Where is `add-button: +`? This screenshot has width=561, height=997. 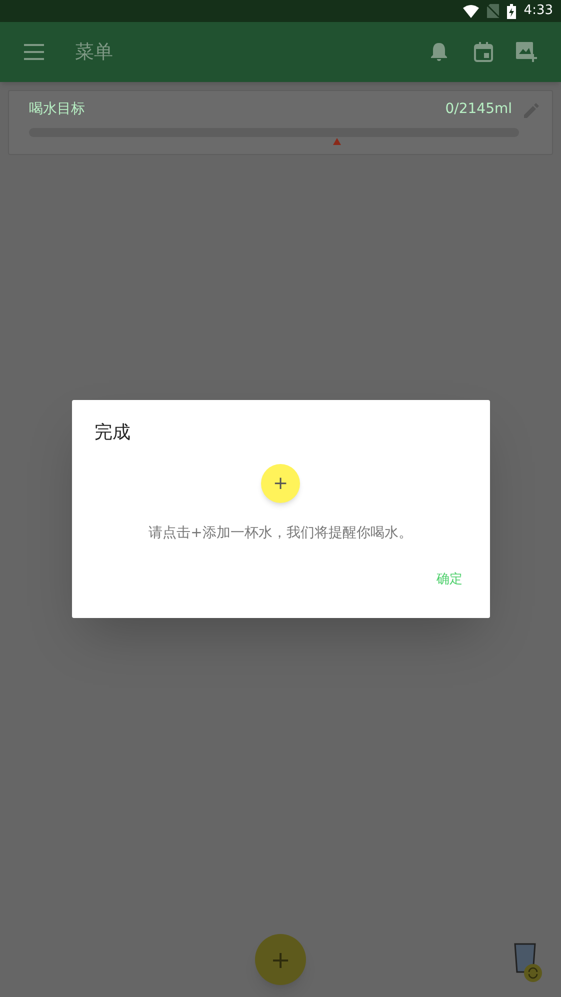
add-button: + is located at coordinates (280, 483).